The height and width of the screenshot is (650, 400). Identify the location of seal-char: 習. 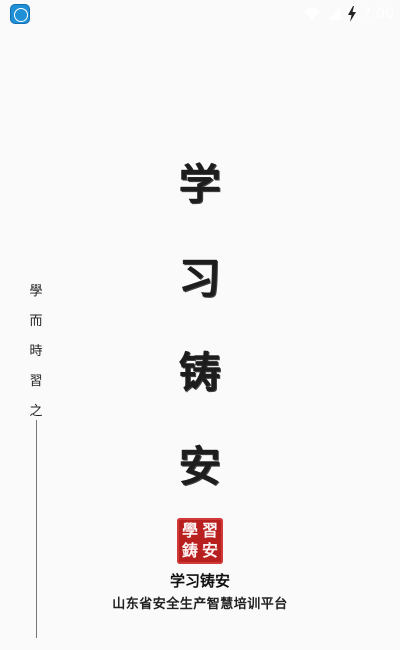
(209, 530).